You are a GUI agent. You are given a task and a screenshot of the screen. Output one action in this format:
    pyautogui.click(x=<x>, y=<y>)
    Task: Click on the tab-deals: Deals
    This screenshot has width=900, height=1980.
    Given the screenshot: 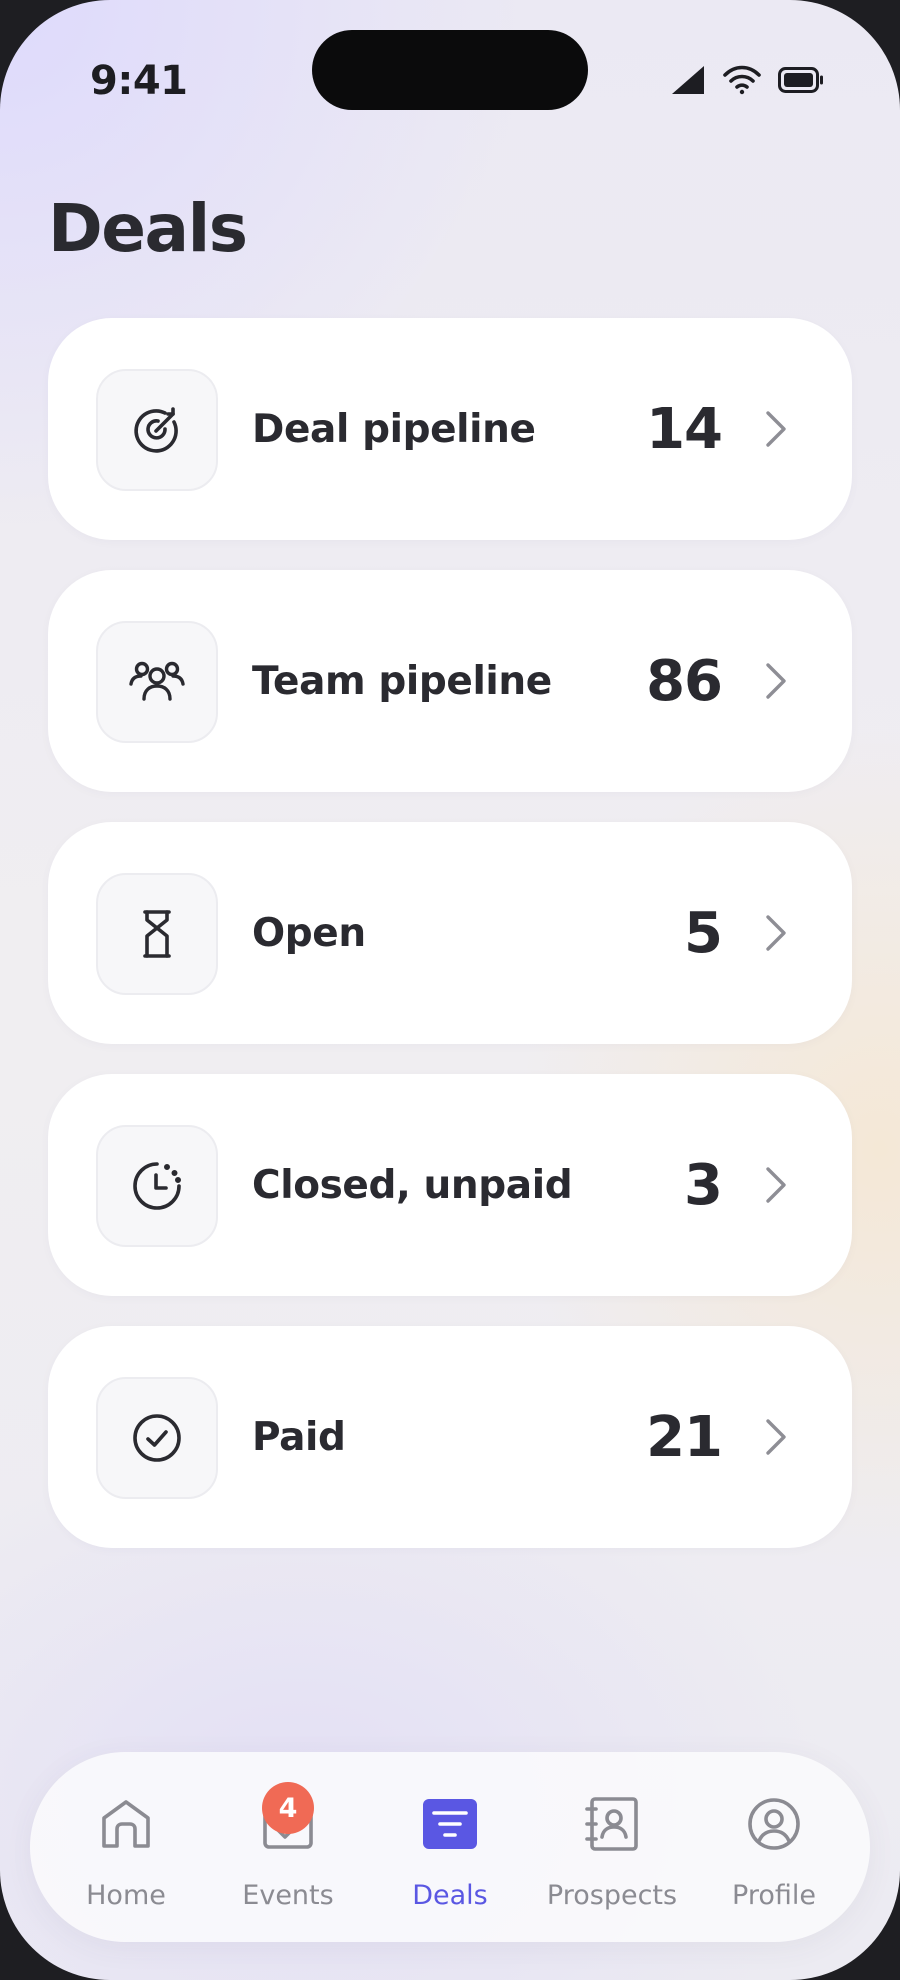 What is the action you would take?
    pyautogui.click(x=450, y=1847)
    